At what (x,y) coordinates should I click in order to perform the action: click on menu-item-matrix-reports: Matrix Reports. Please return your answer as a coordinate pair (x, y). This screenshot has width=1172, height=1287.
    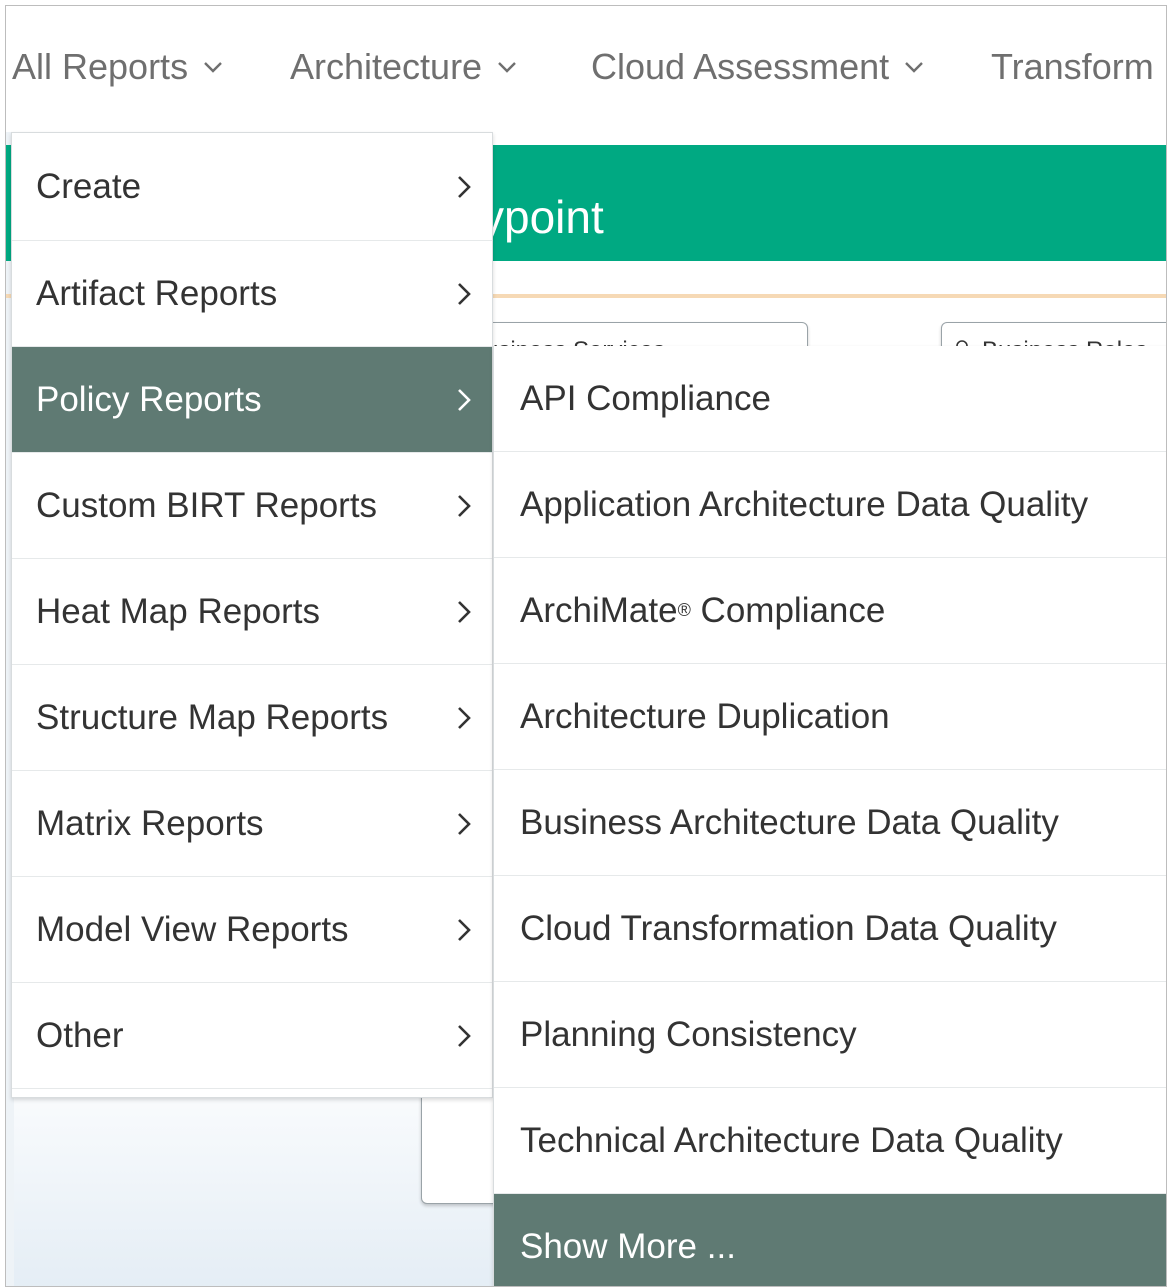
    Looking at the image, I should click on (252, 824).